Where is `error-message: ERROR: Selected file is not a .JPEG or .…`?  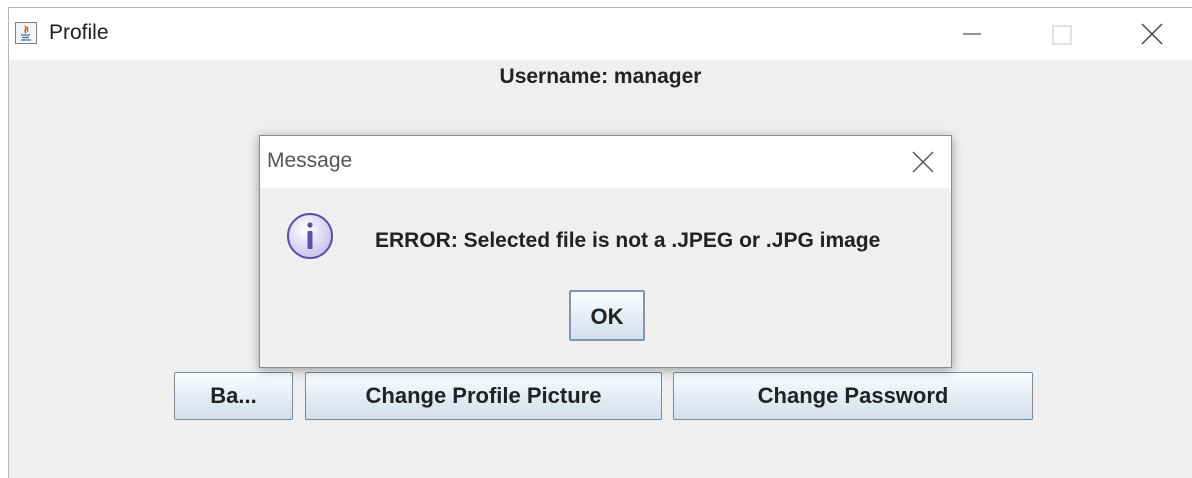
error-message: ERROR: Selected file is not a .JPEG or .… is located at coordinates (628, 240).